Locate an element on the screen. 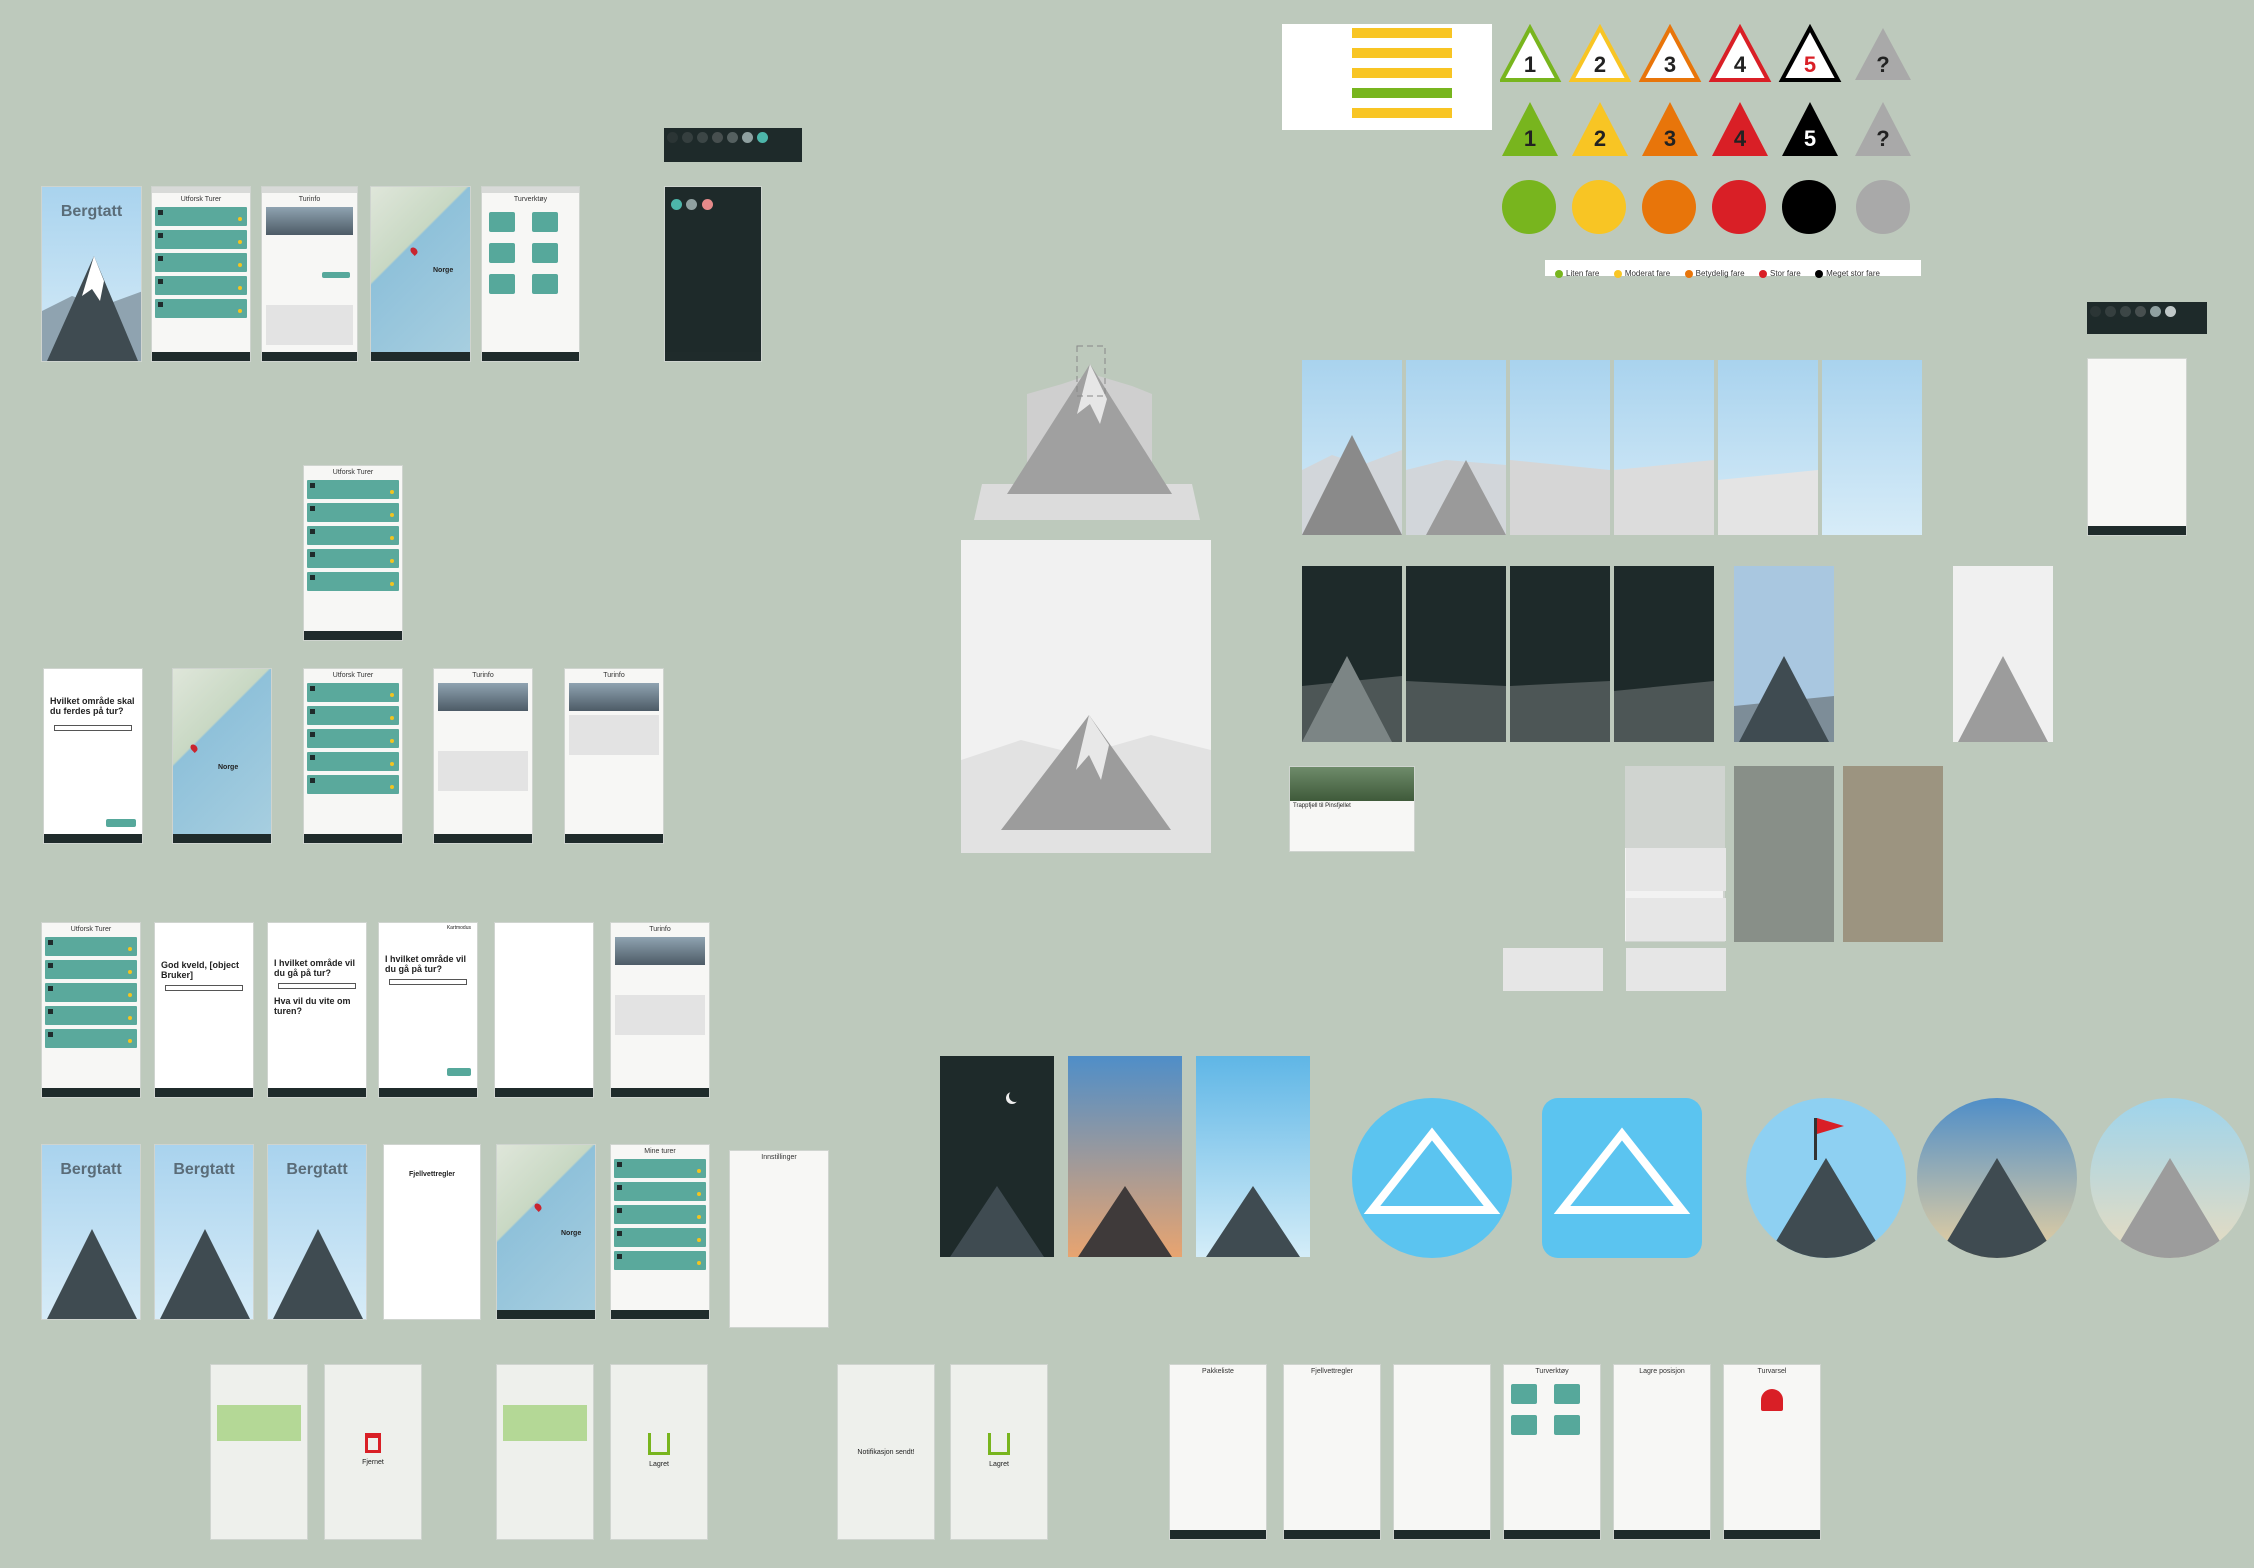  danger-level-4-filled: 4 is located at coordinates (1740, 138).